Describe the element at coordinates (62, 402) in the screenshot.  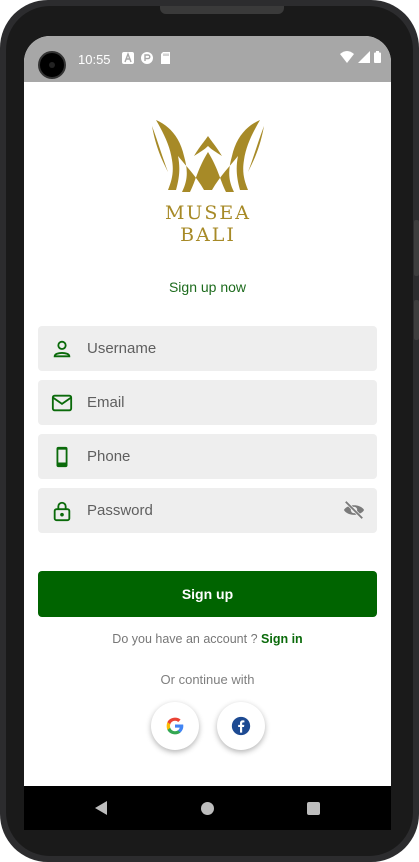
I see `mail-icon` at that location.